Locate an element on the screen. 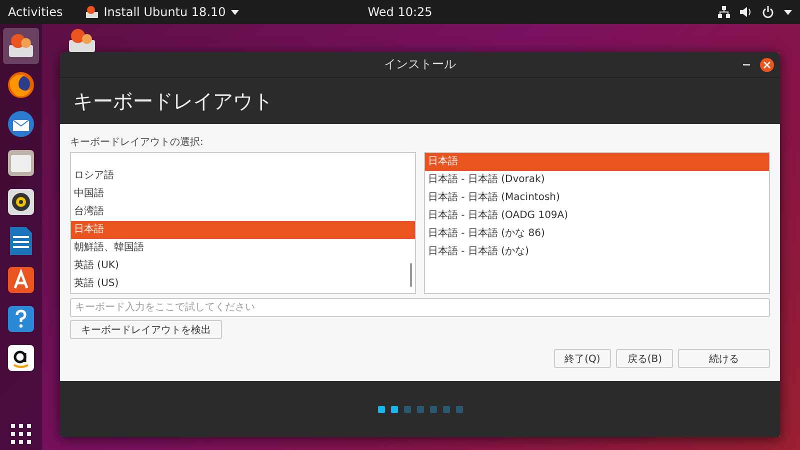  list-item: 日本語 - 日本語 (Dvorak) is located at coordinates (597, 180).